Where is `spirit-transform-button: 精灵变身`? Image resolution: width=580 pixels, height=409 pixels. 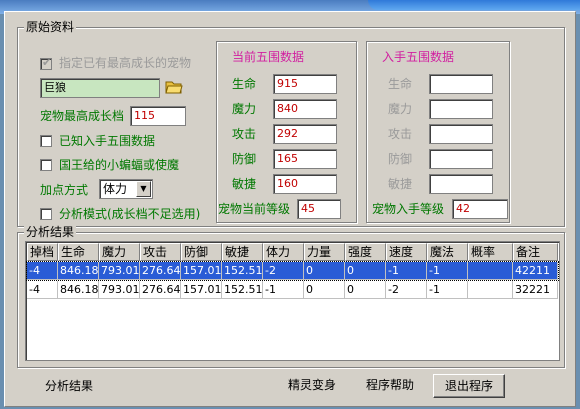
spirit-transform-button: 精灵变身 is located at coordinates (312, 386).